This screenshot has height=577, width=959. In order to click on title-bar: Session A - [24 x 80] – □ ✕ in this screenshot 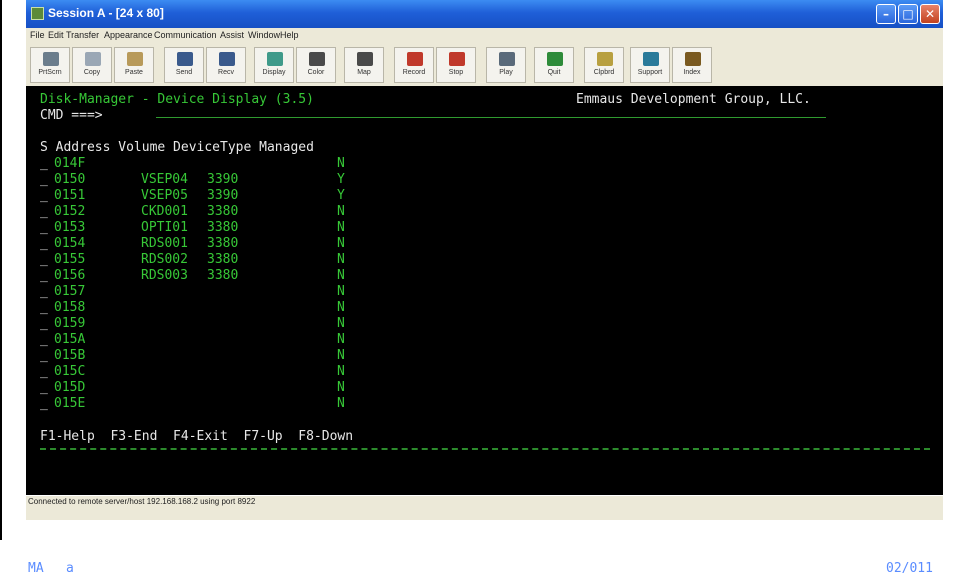, I will do `click(484, 14)`.